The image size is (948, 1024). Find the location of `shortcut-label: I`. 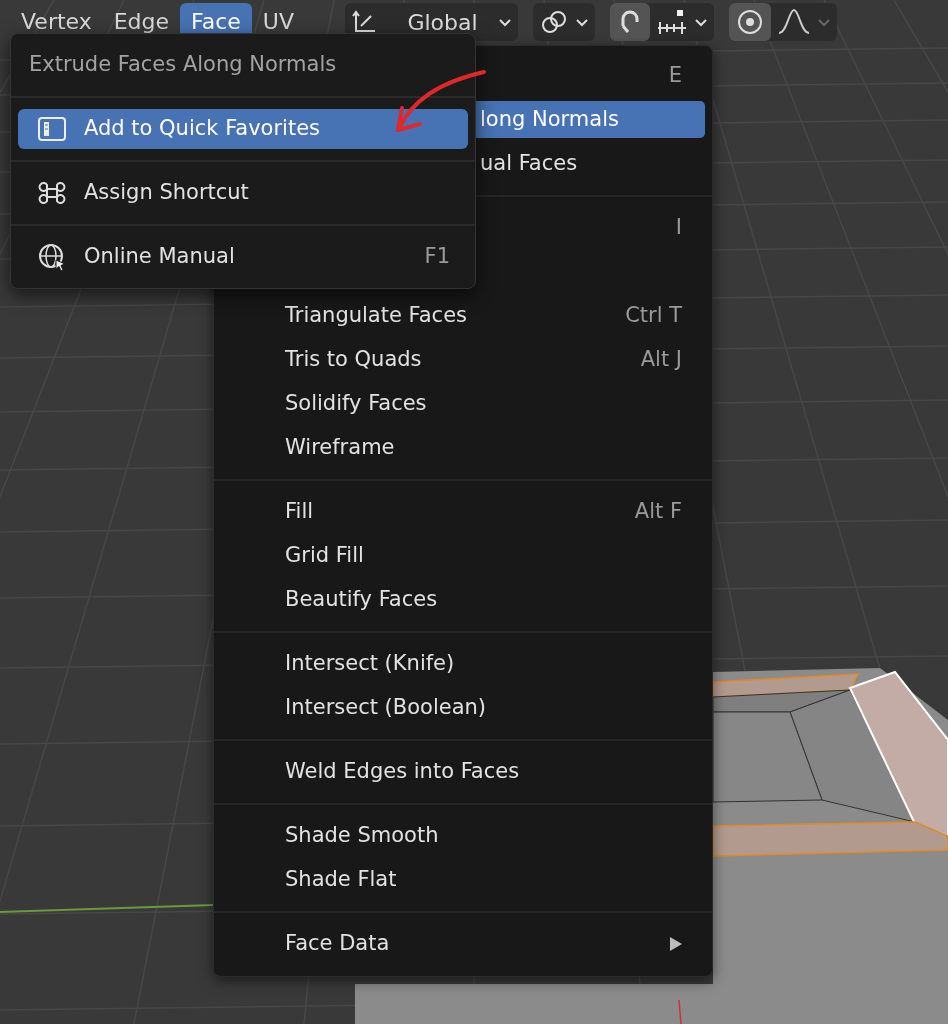

shortcut-label: I is located at coordinates (678, 228).